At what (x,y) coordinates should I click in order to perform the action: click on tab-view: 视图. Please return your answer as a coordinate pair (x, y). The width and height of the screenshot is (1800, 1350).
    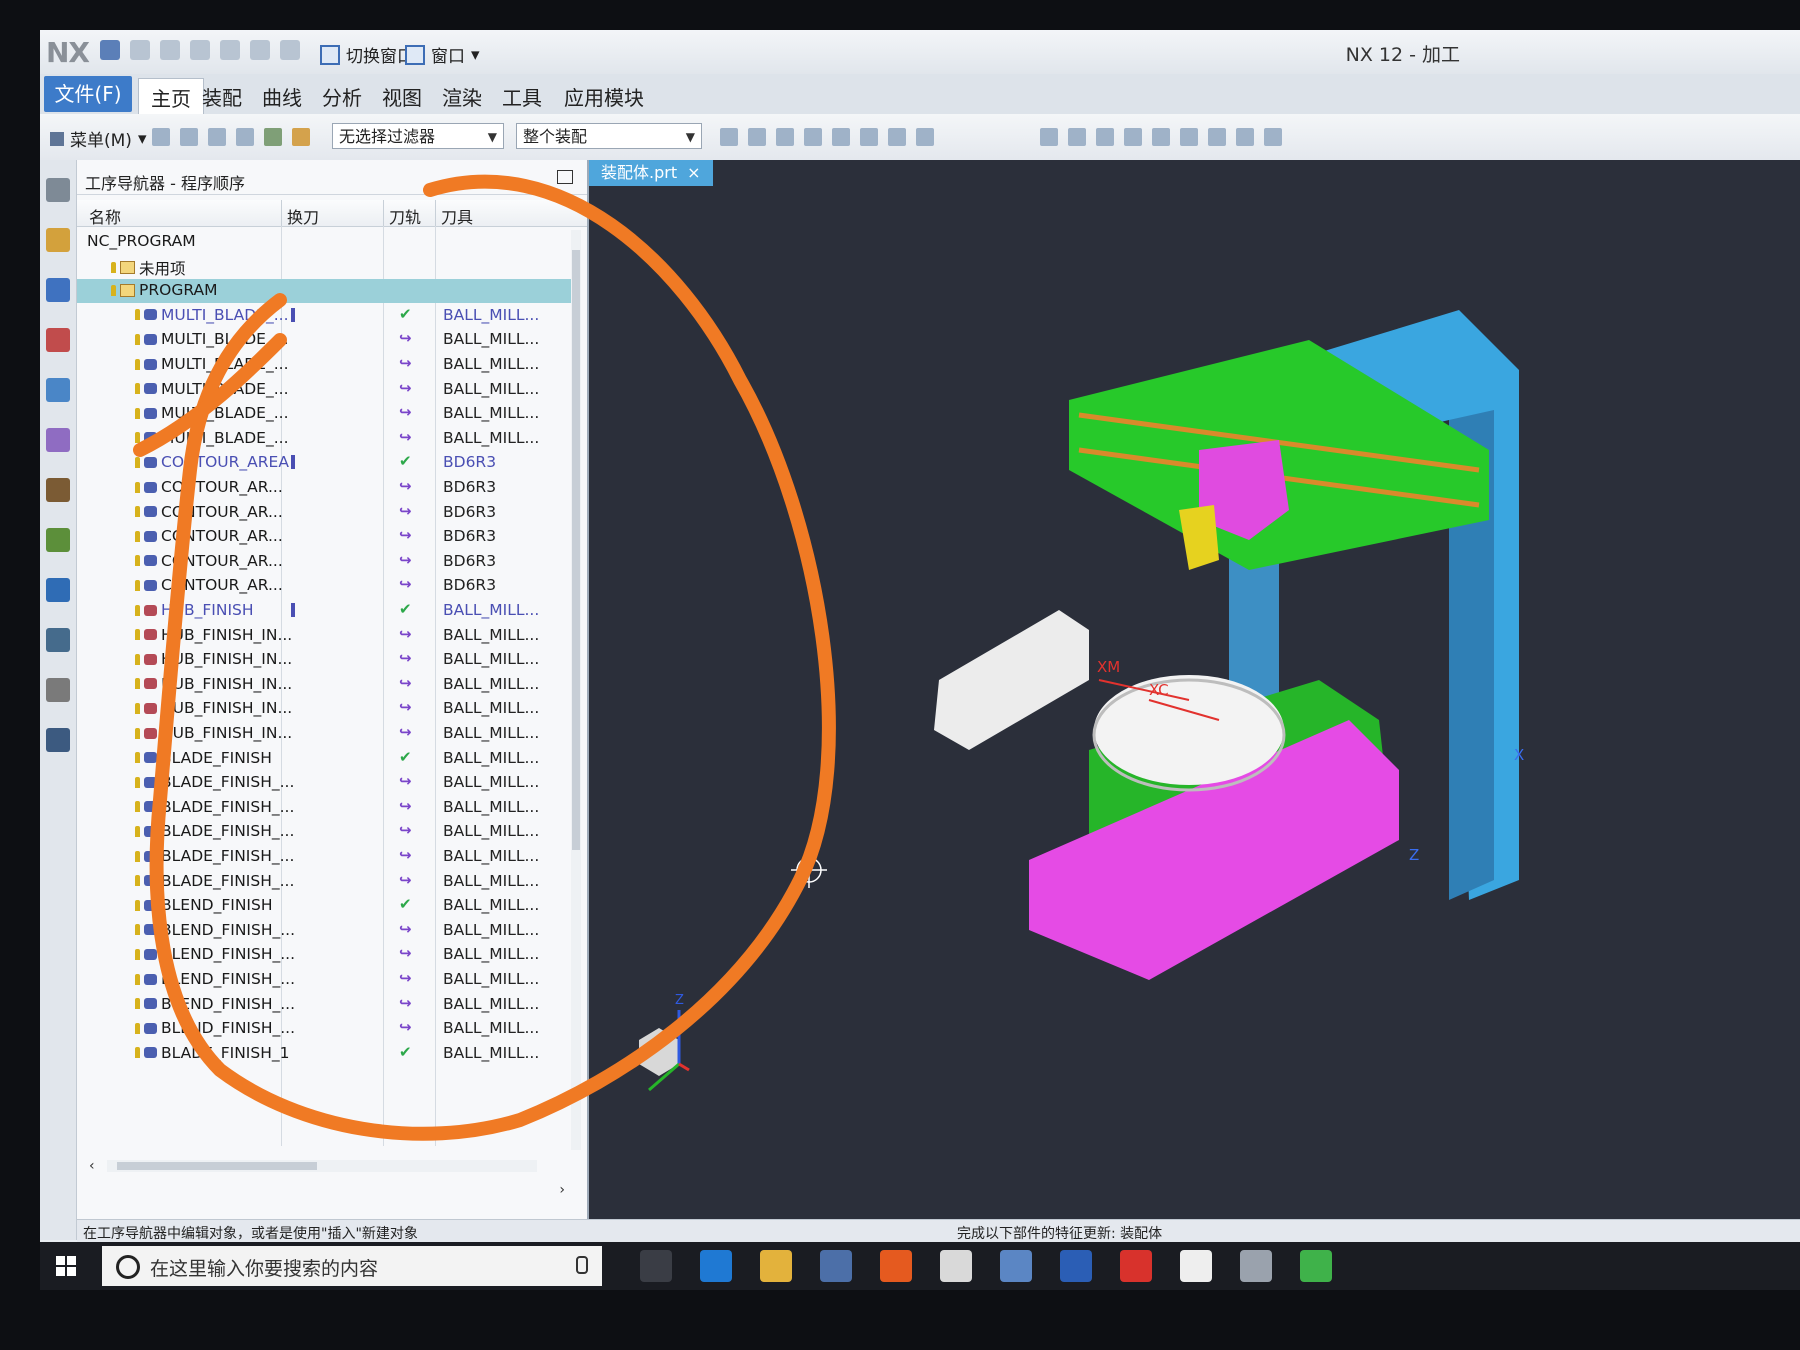
    Looking at the image, I should click on (402, 96).